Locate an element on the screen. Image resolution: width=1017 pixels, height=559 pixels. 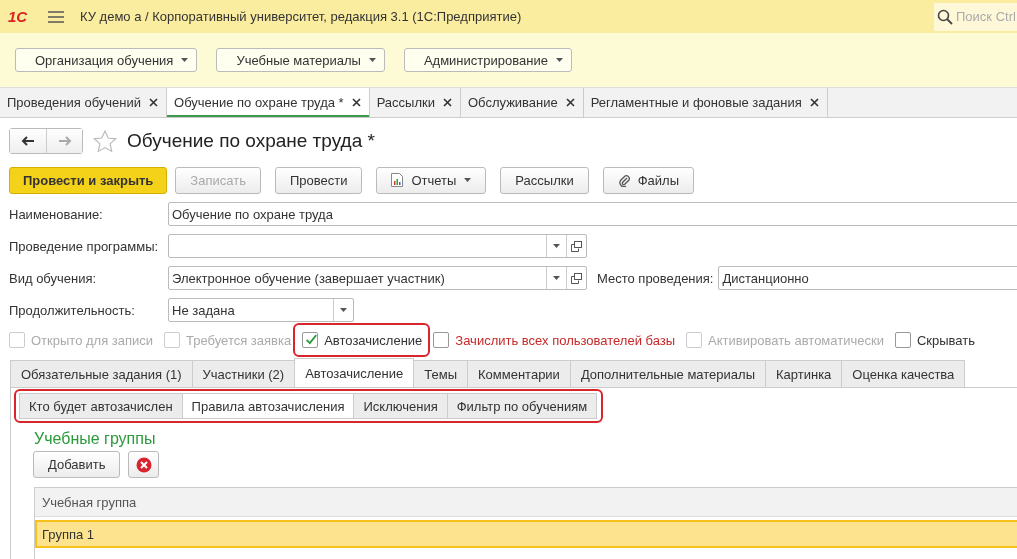
paperclip-icon is located at coordinates (623, 180).